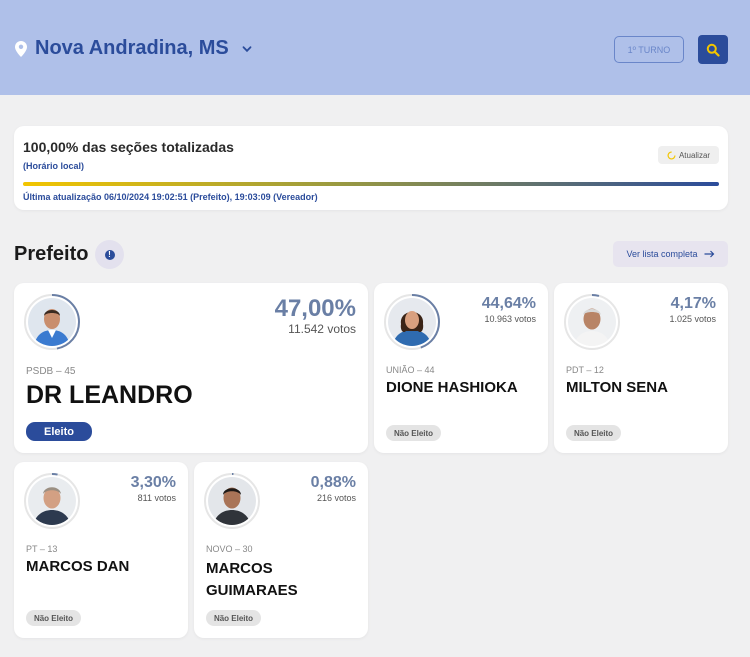 The width and height of the screenshot is (750, 657). Describe the element at coordinates (42, 549) in the screenshot. I see `party-number: PT – 13` at that location.